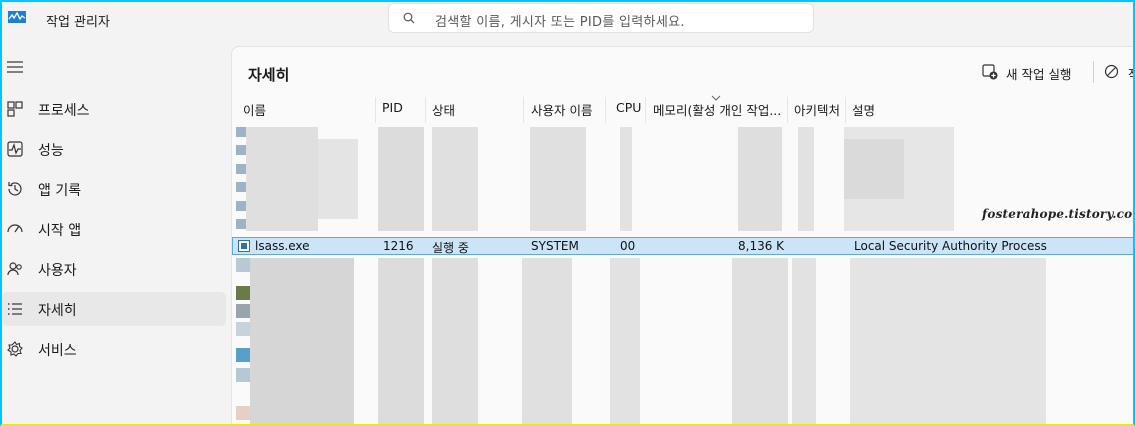  Describe the element at coordinates (15, 189) in the screenshot. I see `app-history-icon` at that location.